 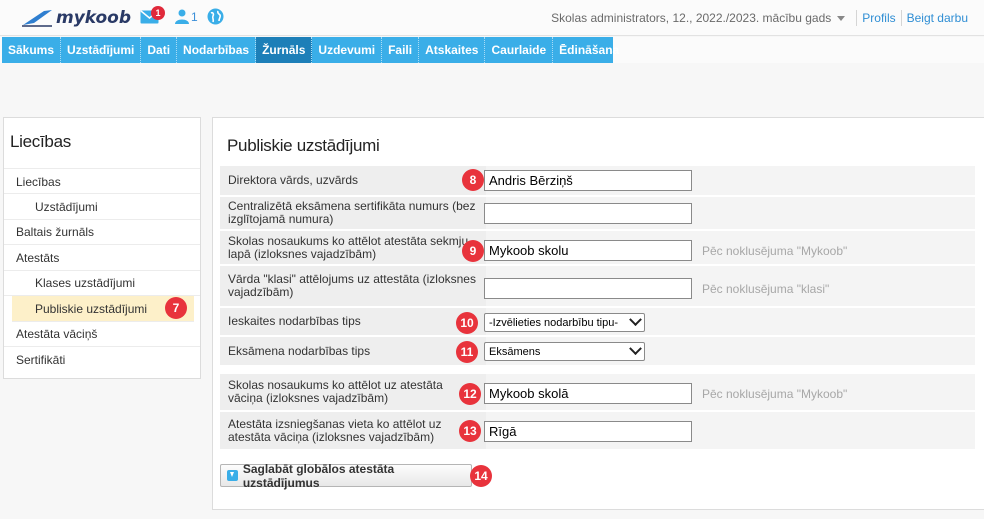 I want to click on sidebar-item-label: Publiskie uzstādījumi, so click(x=91, y=309).